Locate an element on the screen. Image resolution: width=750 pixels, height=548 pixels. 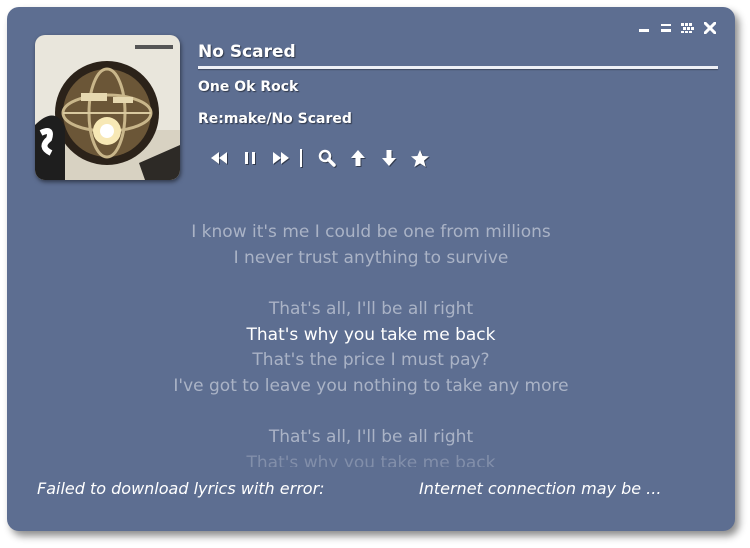
track-album: Re:make/No Scared is located at coordinates (275, 119).